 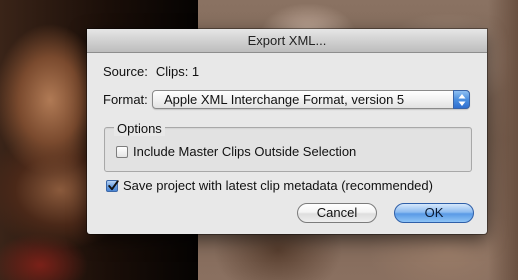 I want to click on checkmark-icon, so click(x=113, y=185).